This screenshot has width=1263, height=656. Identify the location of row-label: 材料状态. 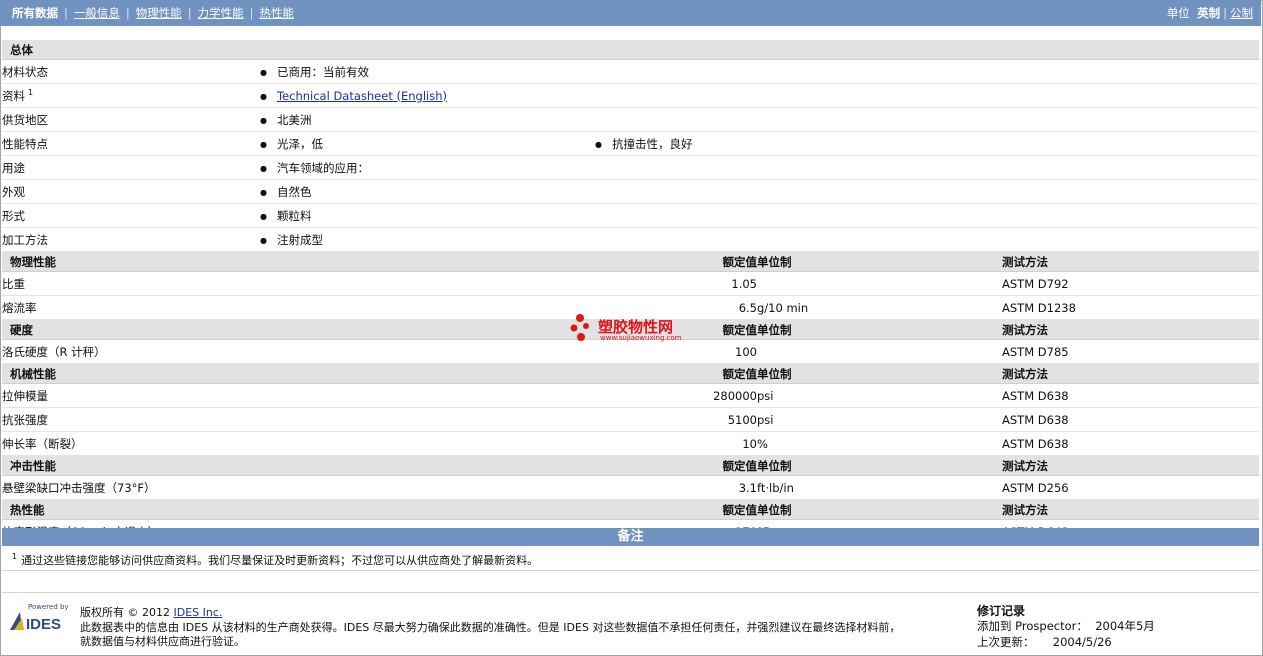
(131, 71).